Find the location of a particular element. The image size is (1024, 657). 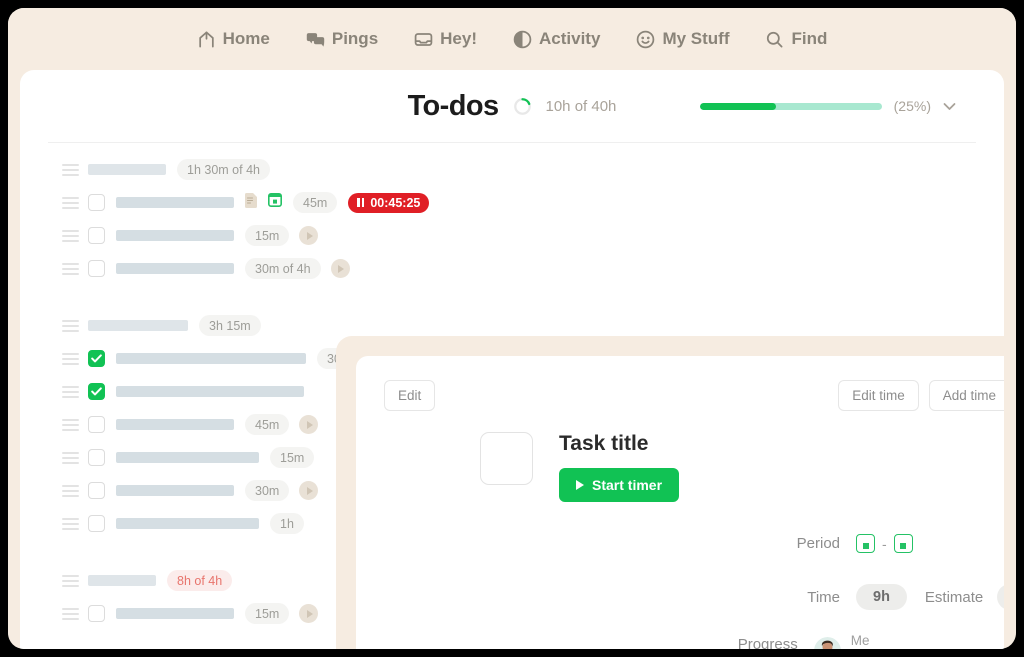

nav-label-hey: Hey! is located at coordinates (459, 38).